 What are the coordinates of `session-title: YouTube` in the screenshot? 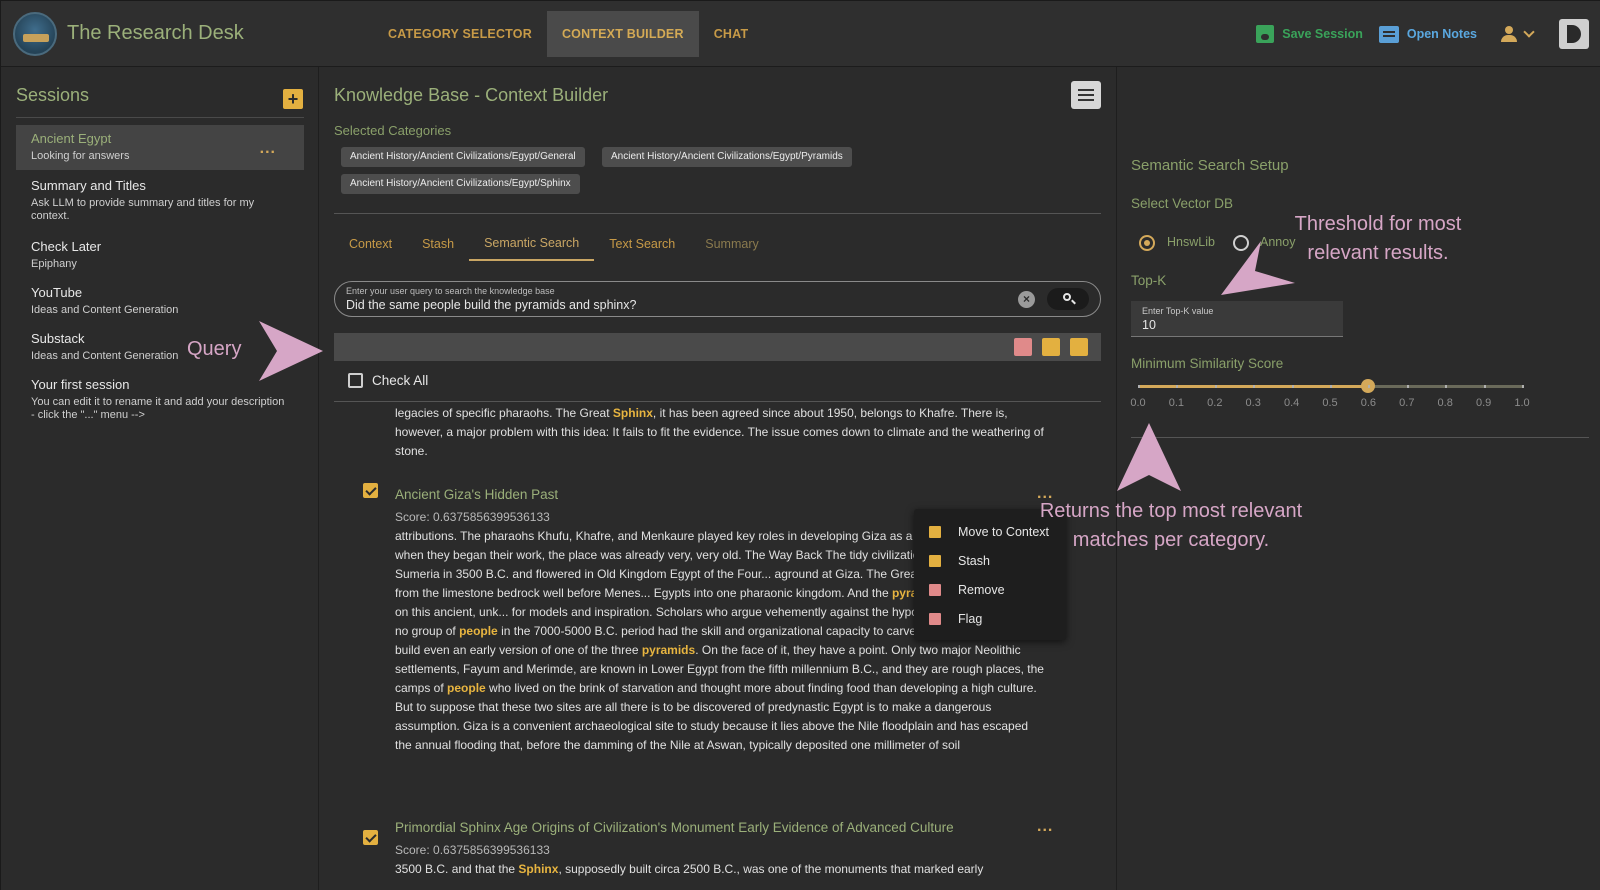 It's located at (57, 292).